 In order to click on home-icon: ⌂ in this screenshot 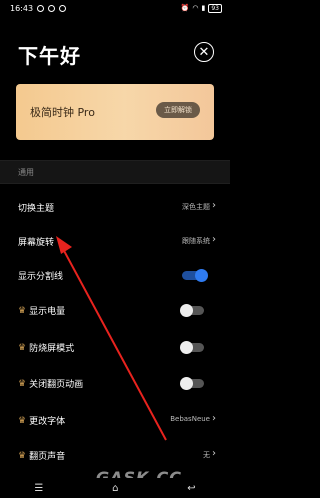, I will do `click(115, 488)`.